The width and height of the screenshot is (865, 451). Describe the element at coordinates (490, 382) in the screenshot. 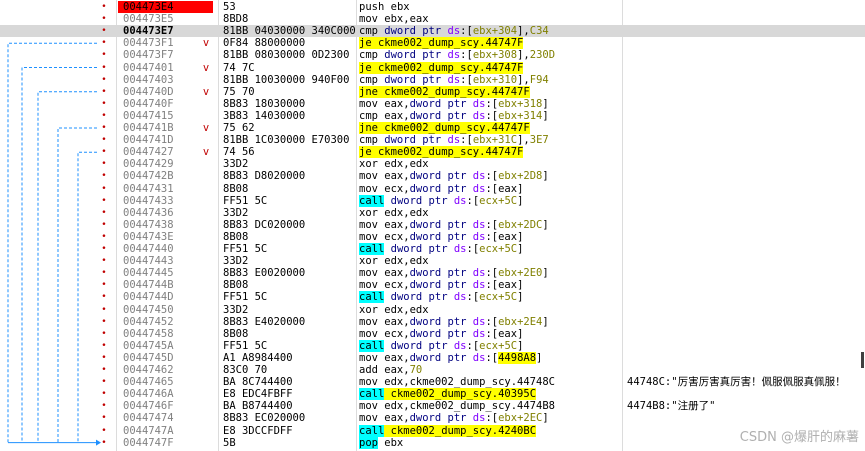

I see `instruction-disassembly: mov edx,ckme002_dump_scy.44748C` at that location.